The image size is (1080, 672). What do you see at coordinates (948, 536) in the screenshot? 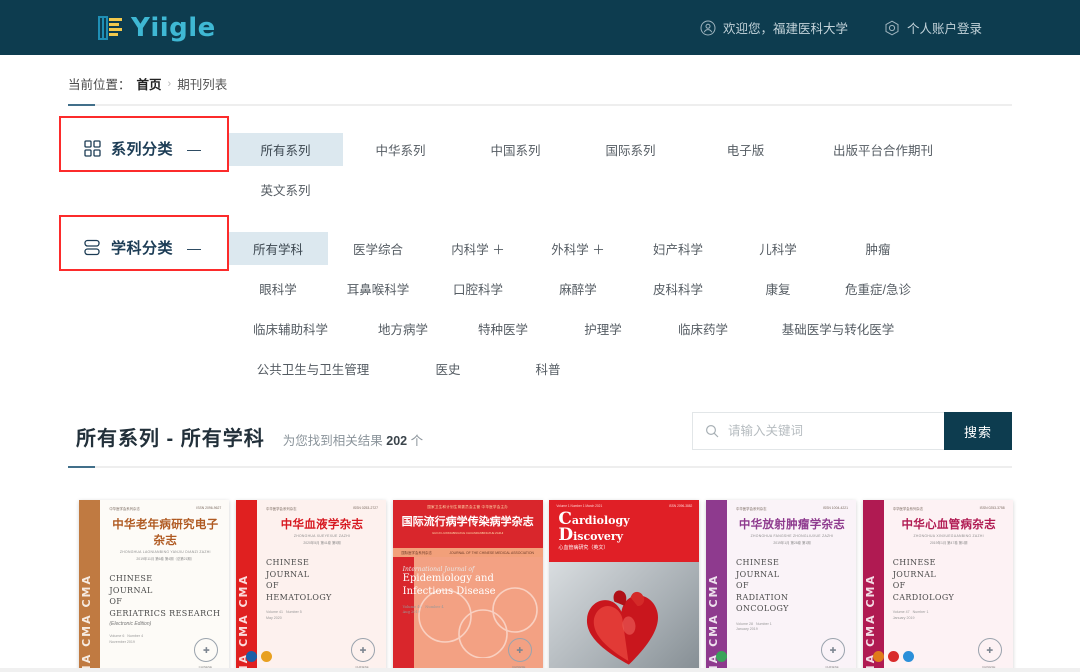
I see `cover-pinyin: ZHONGHUA XINXUEGUANBING ZAZHI` at bounding box center [948, 536].